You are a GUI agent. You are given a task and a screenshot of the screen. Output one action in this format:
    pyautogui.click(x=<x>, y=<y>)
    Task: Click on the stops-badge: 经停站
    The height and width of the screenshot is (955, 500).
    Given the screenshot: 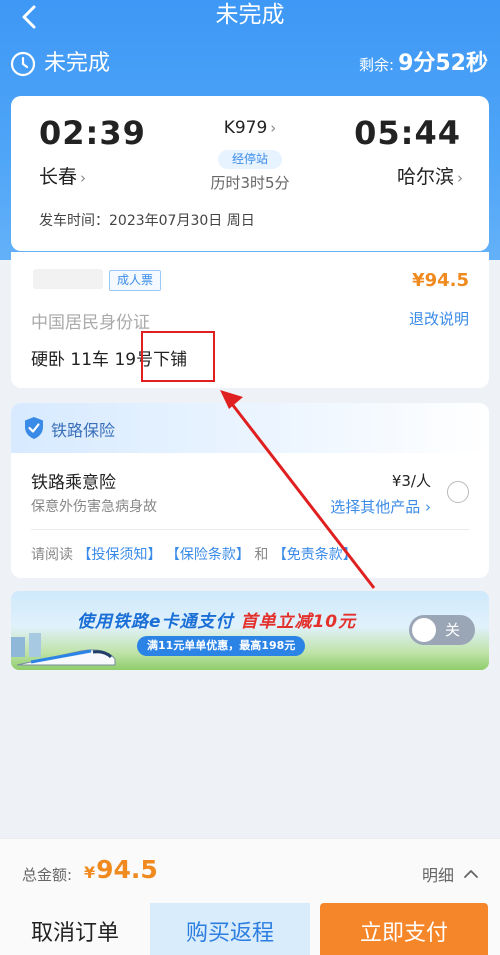 What is the action you would take?
    pyautogui.click(x=250, y=159)
    